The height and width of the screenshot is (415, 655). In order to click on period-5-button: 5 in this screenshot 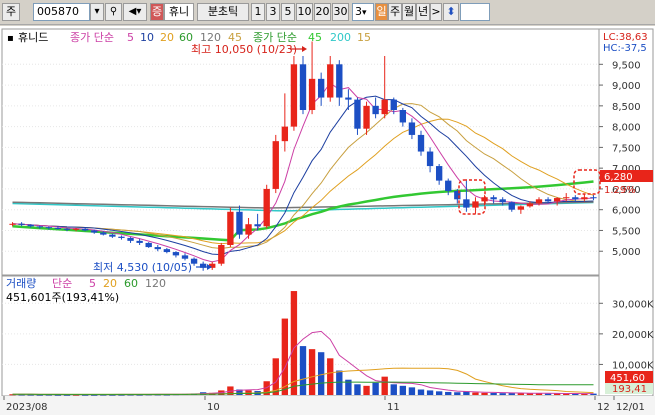, I will do `click(288, 12)`.